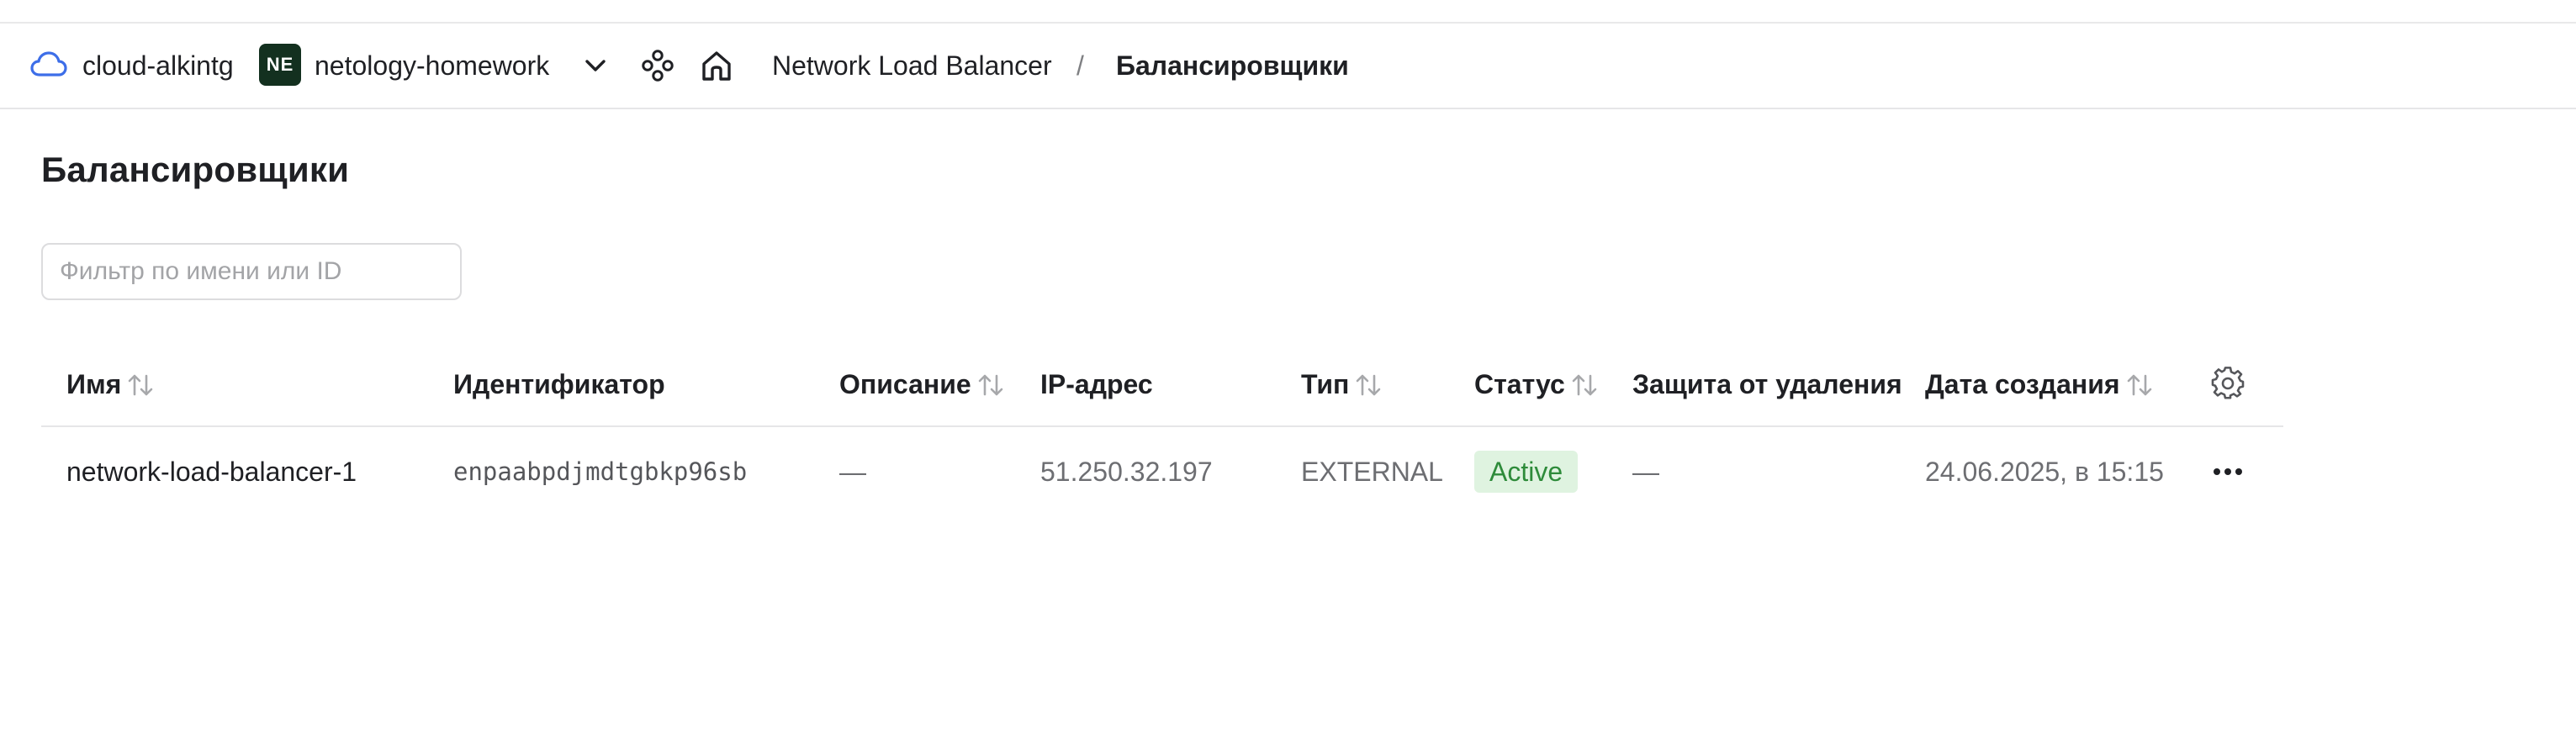  Describe the element at coordinates (2022, 384) in the screenshot. I see `column-label: Дата создания` at that location.